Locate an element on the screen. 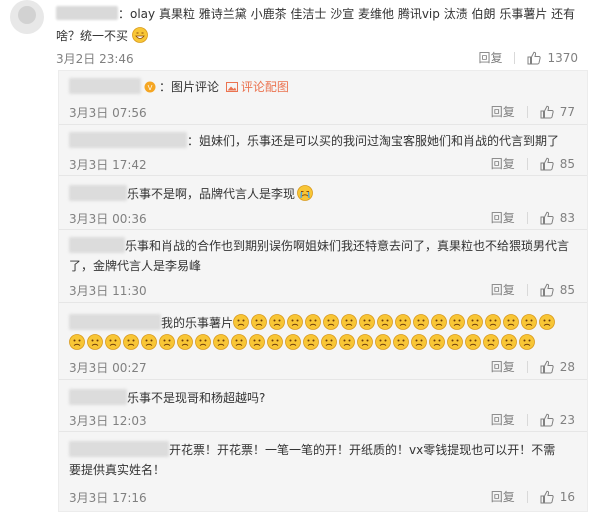 The height and width of the screenshot is (512, 598). reply-actions: 回复 77 is located at coordinates (533, 111).